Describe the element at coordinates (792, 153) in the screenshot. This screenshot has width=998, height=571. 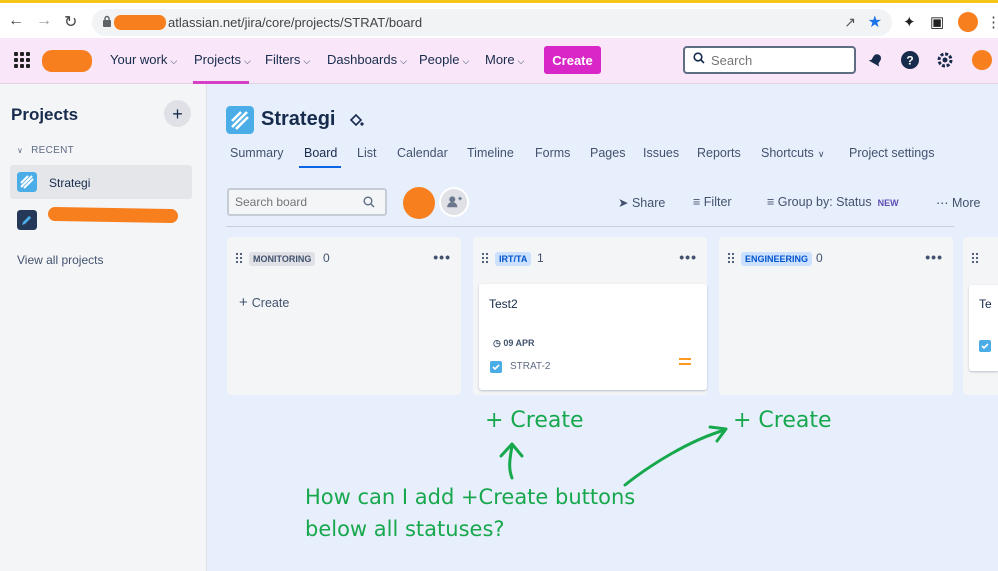
I see `tab-shortcuts: Shortcuts ∨` at that location.